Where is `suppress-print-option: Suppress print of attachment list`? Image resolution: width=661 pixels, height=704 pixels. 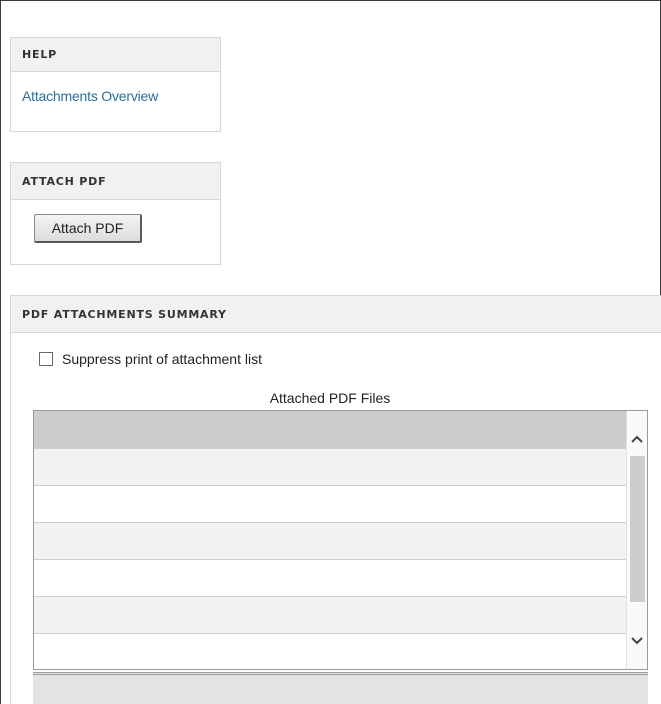 suppress-print-option: Suppress print of attachment list is located at coordinates (150, 359).